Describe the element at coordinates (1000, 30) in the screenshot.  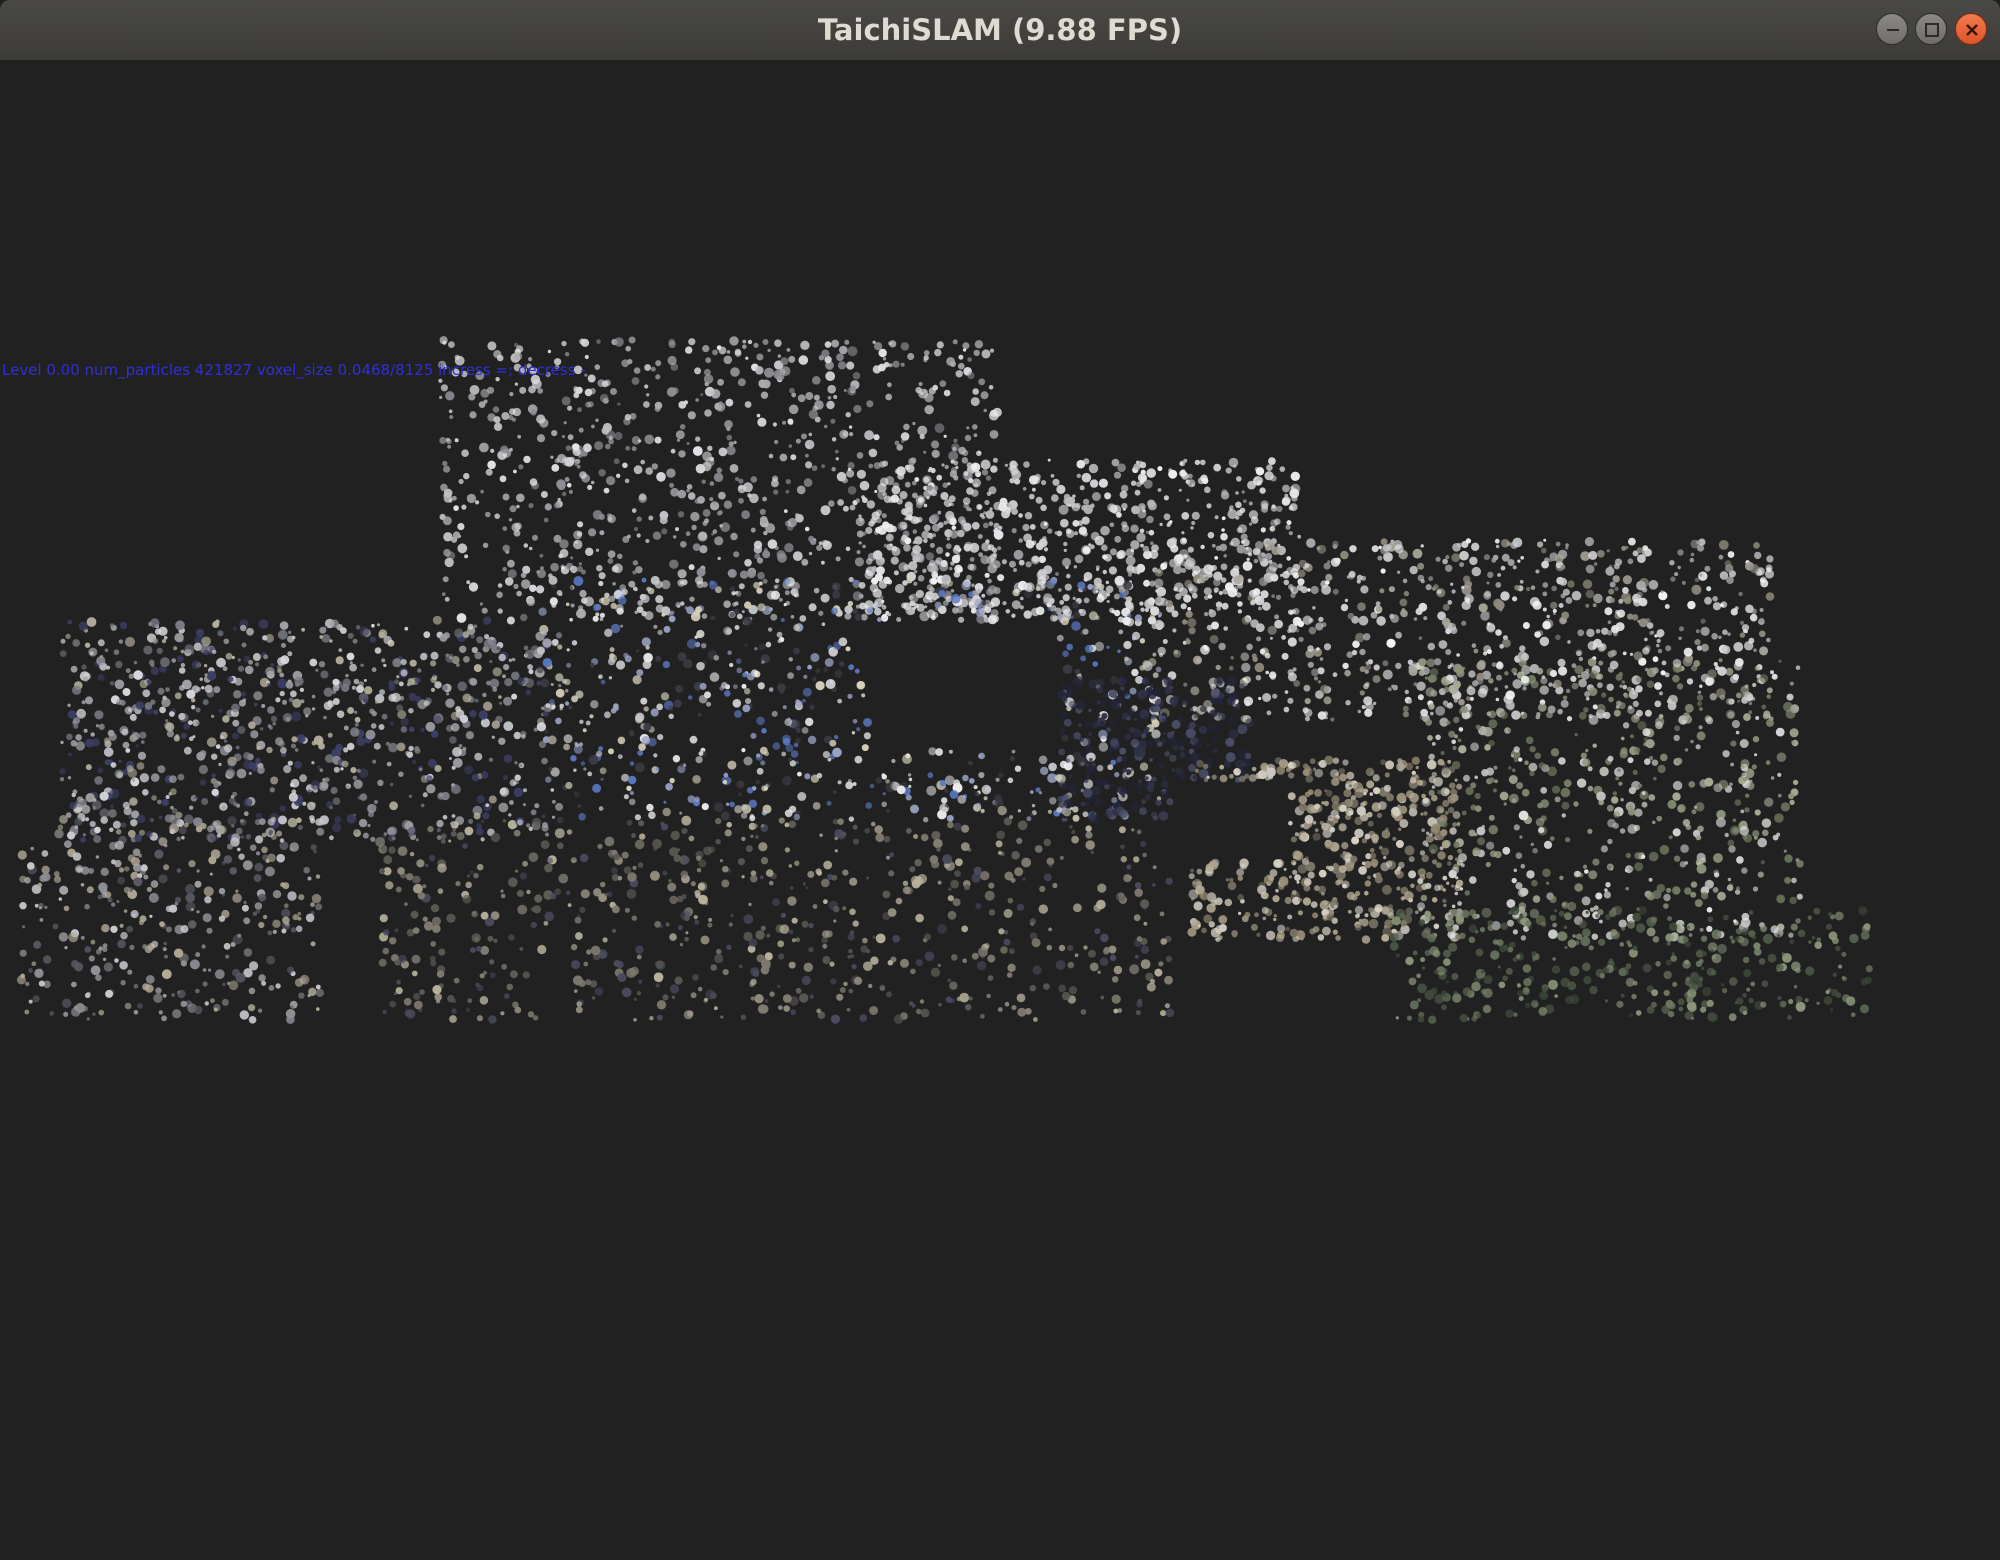
I see `title-bar: TaichiSLAM (9.88 FPS)` at that location.